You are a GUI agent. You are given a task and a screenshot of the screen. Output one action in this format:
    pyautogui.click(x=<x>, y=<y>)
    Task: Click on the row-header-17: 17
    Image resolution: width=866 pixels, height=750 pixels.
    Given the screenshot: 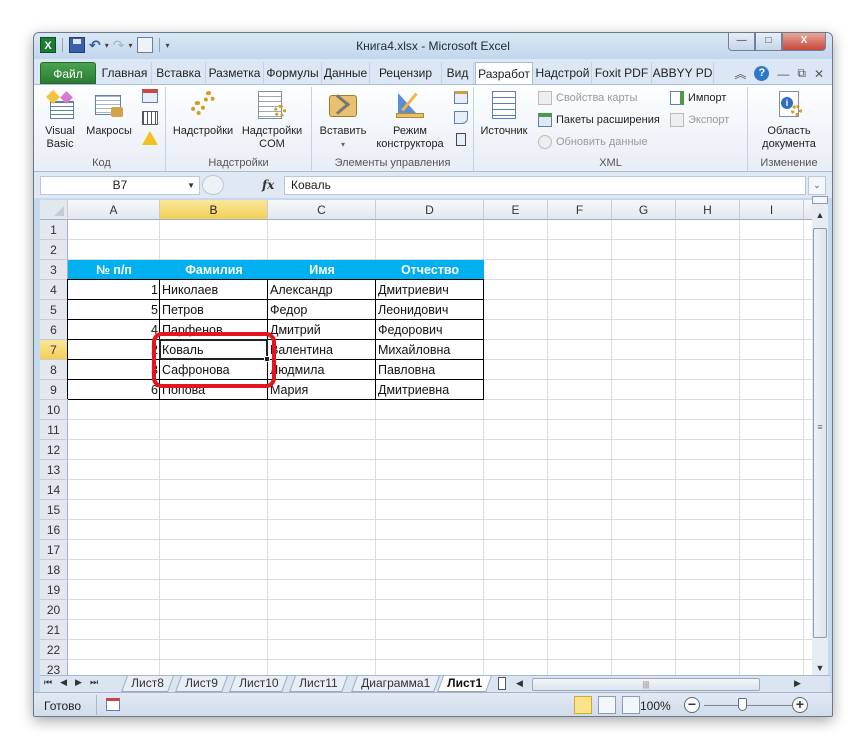 What is the action you would take?
    pyautogui.click(x=54, y=550)
    